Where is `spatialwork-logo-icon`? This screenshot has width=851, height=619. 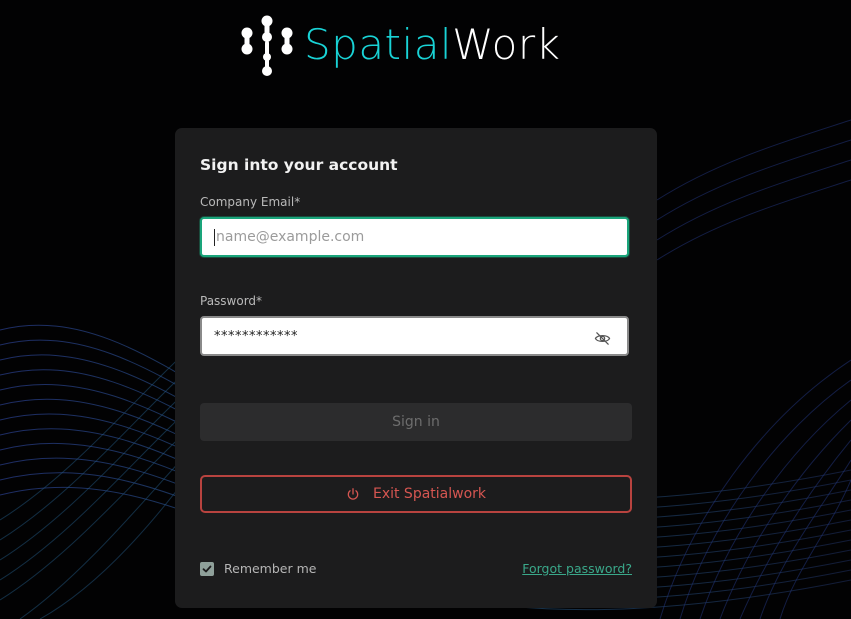 spatialwork-logo-icon is located at coordinates (267, 45).